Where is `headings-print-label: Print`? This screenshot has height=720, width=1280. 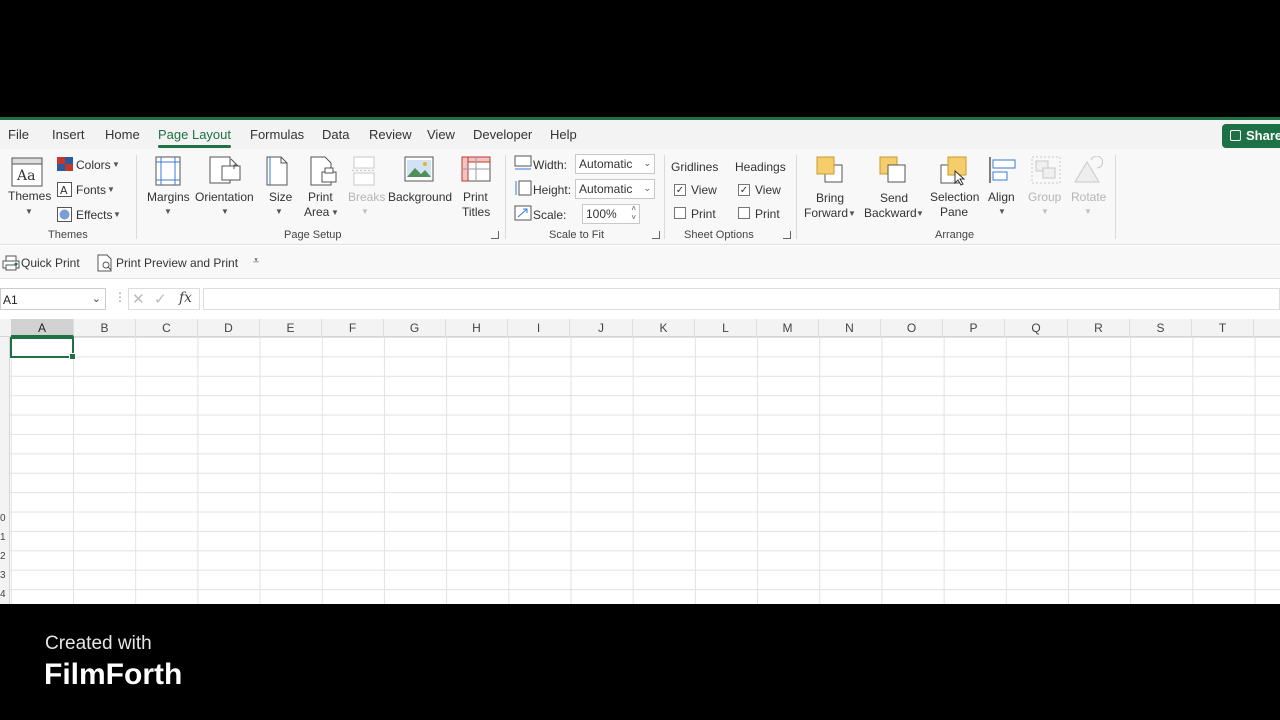 headings-print-label: Print is located at coordinates (767, 214).